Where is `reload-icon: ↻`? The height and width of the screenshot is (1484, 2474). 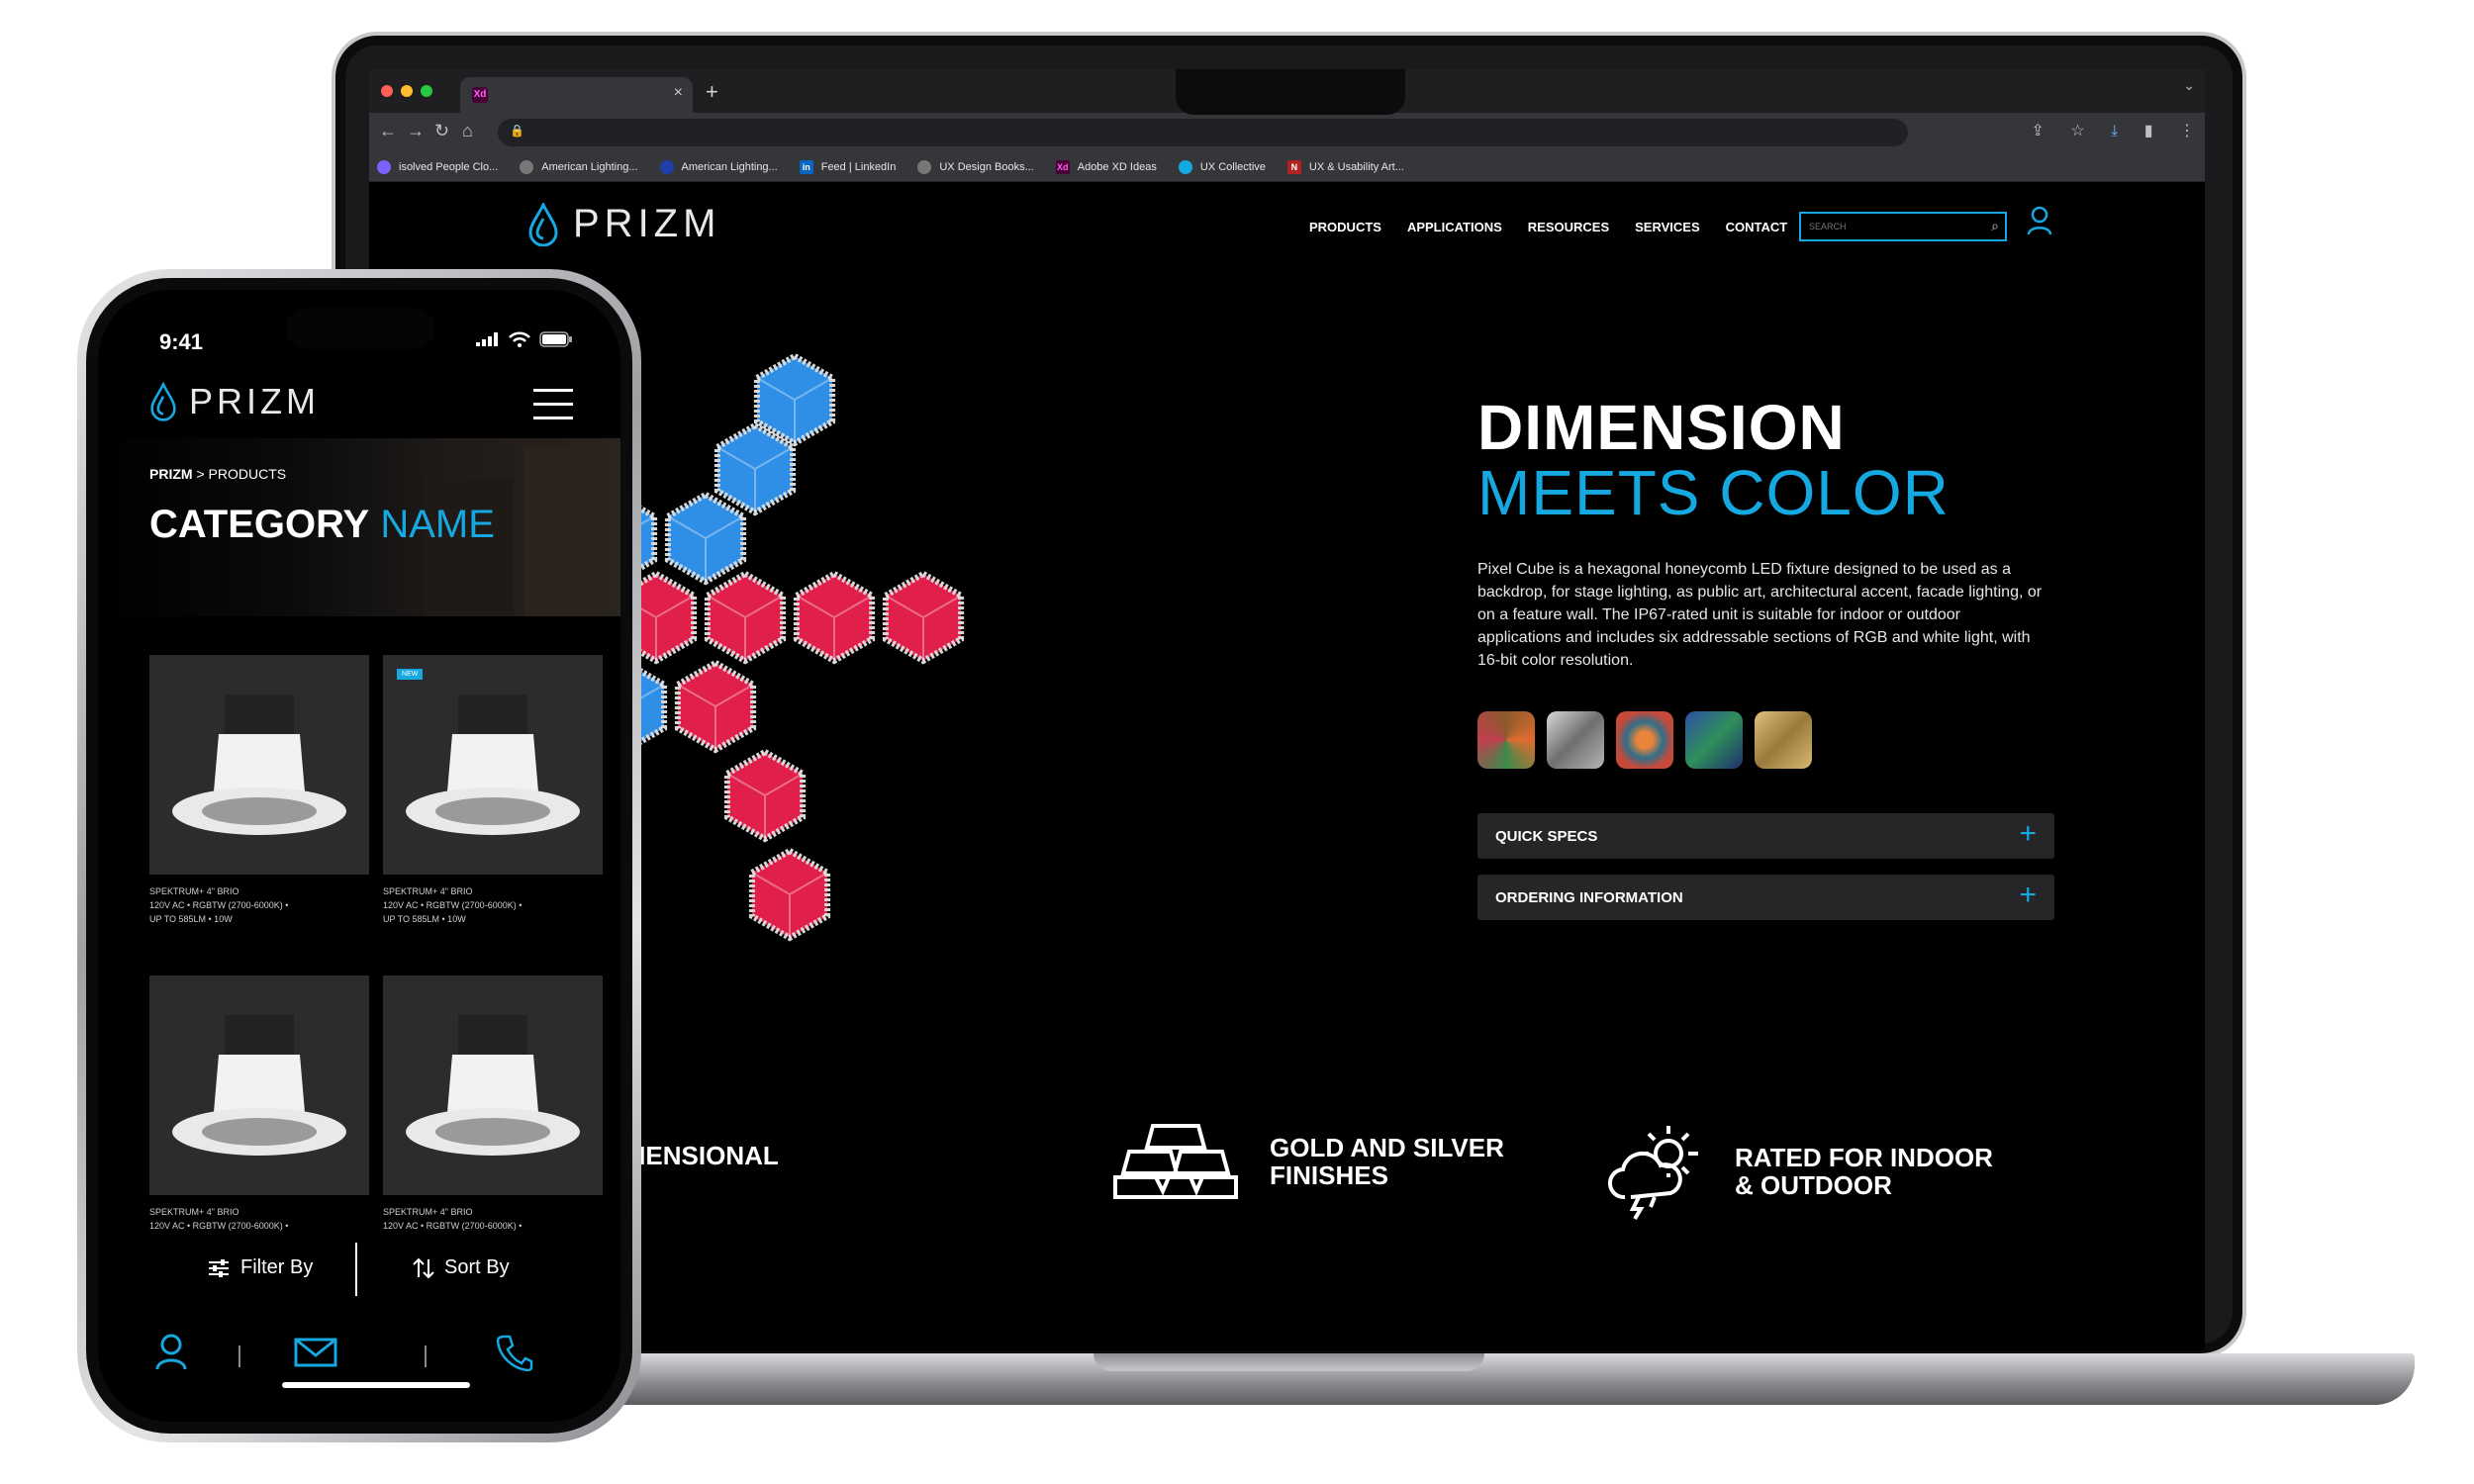 reload-icon: ↻ is located at coordinates (442, 131).